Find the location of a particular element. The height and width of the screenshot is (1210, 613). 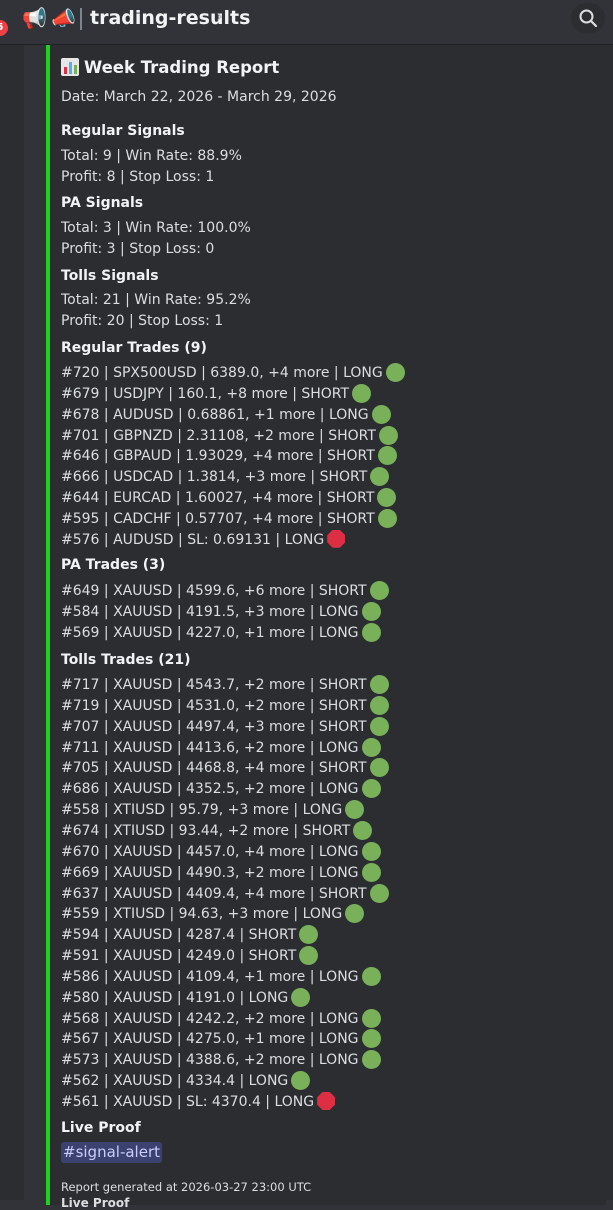

trade-row: #649 | XAUUSD | 4599.6, +6 more | SHORT is located at coordinates (225, 591).